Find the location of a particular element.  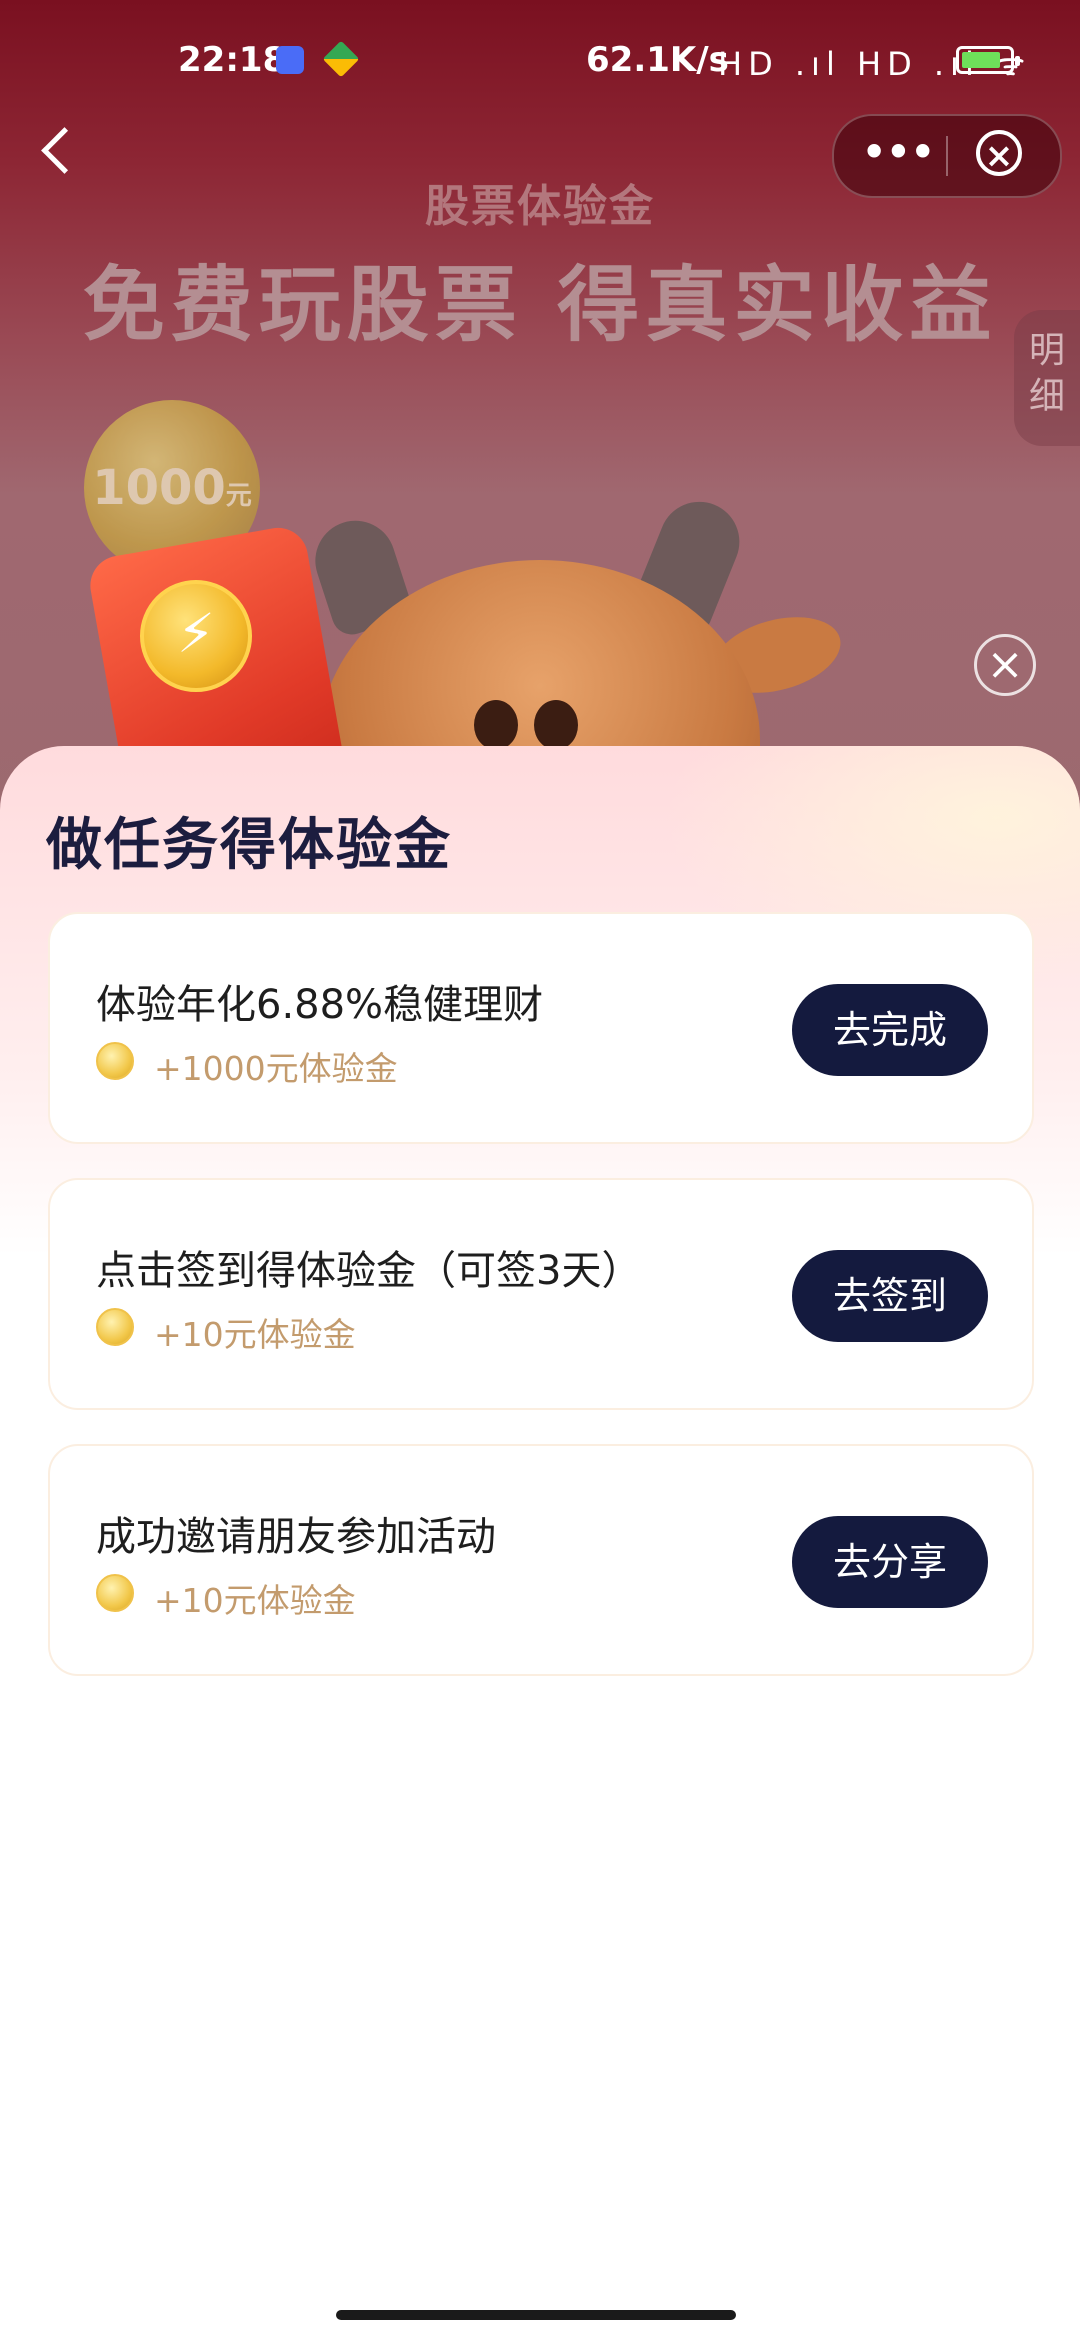

status-bar: 22:18 62.1K/s HD .ıl HD .ıl ᯤ is located at coordinates (540, 55).